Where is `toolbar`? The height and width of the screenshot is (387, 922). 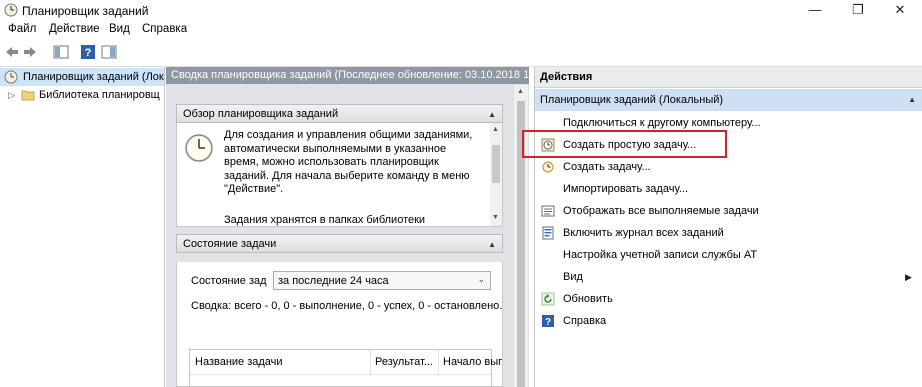 toolbar is located at coordinates (461, 53).